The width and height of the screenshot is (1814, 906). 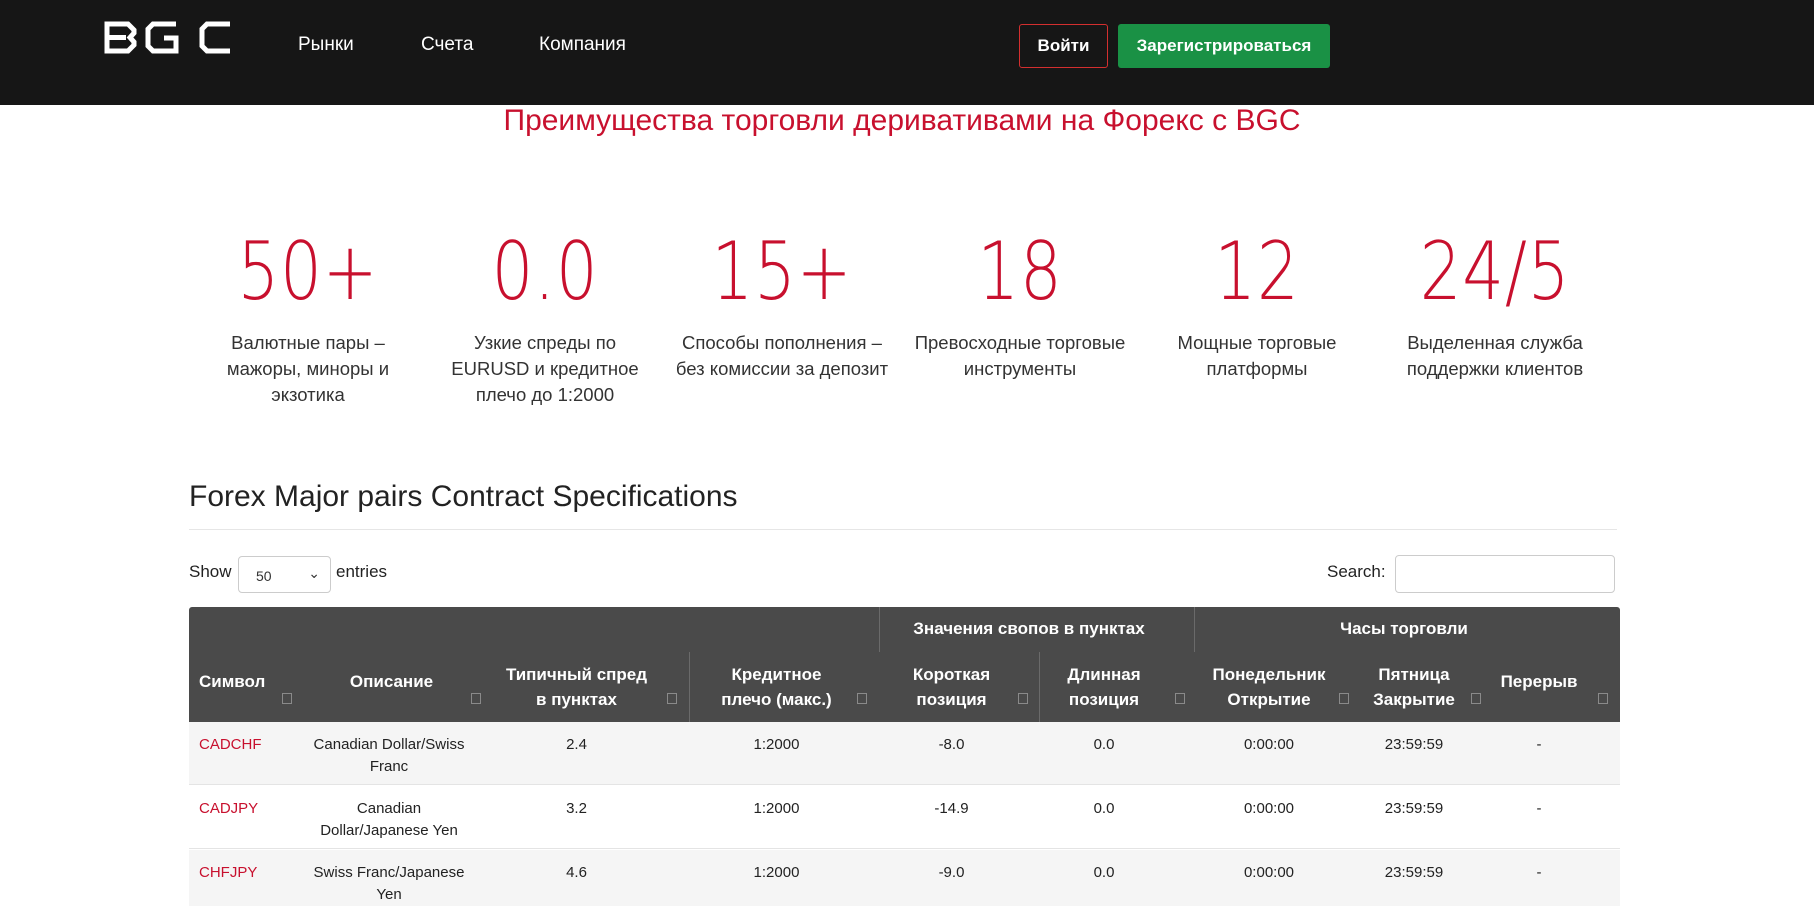 What do you see at coordinates (1224, 46) in the screenshot?
I see `register-button: Зарегистрироваться` at bounding box center [1224, 46].